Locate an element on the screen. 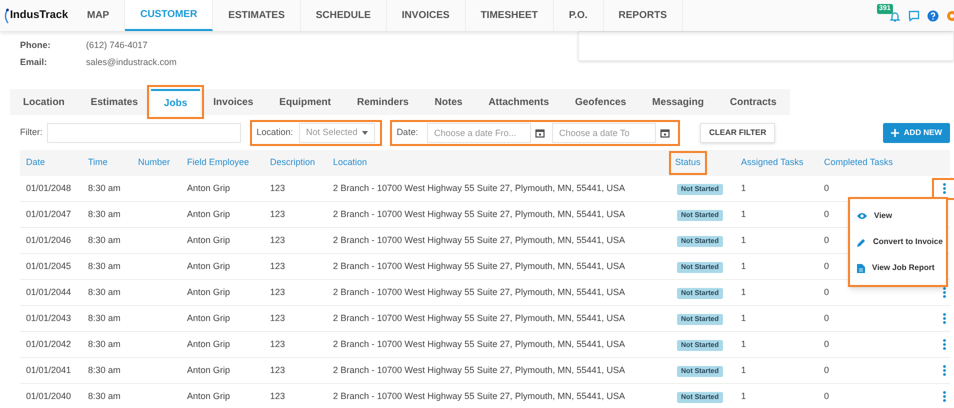  section-tab: Contracts is located at coordinates (753, 102).